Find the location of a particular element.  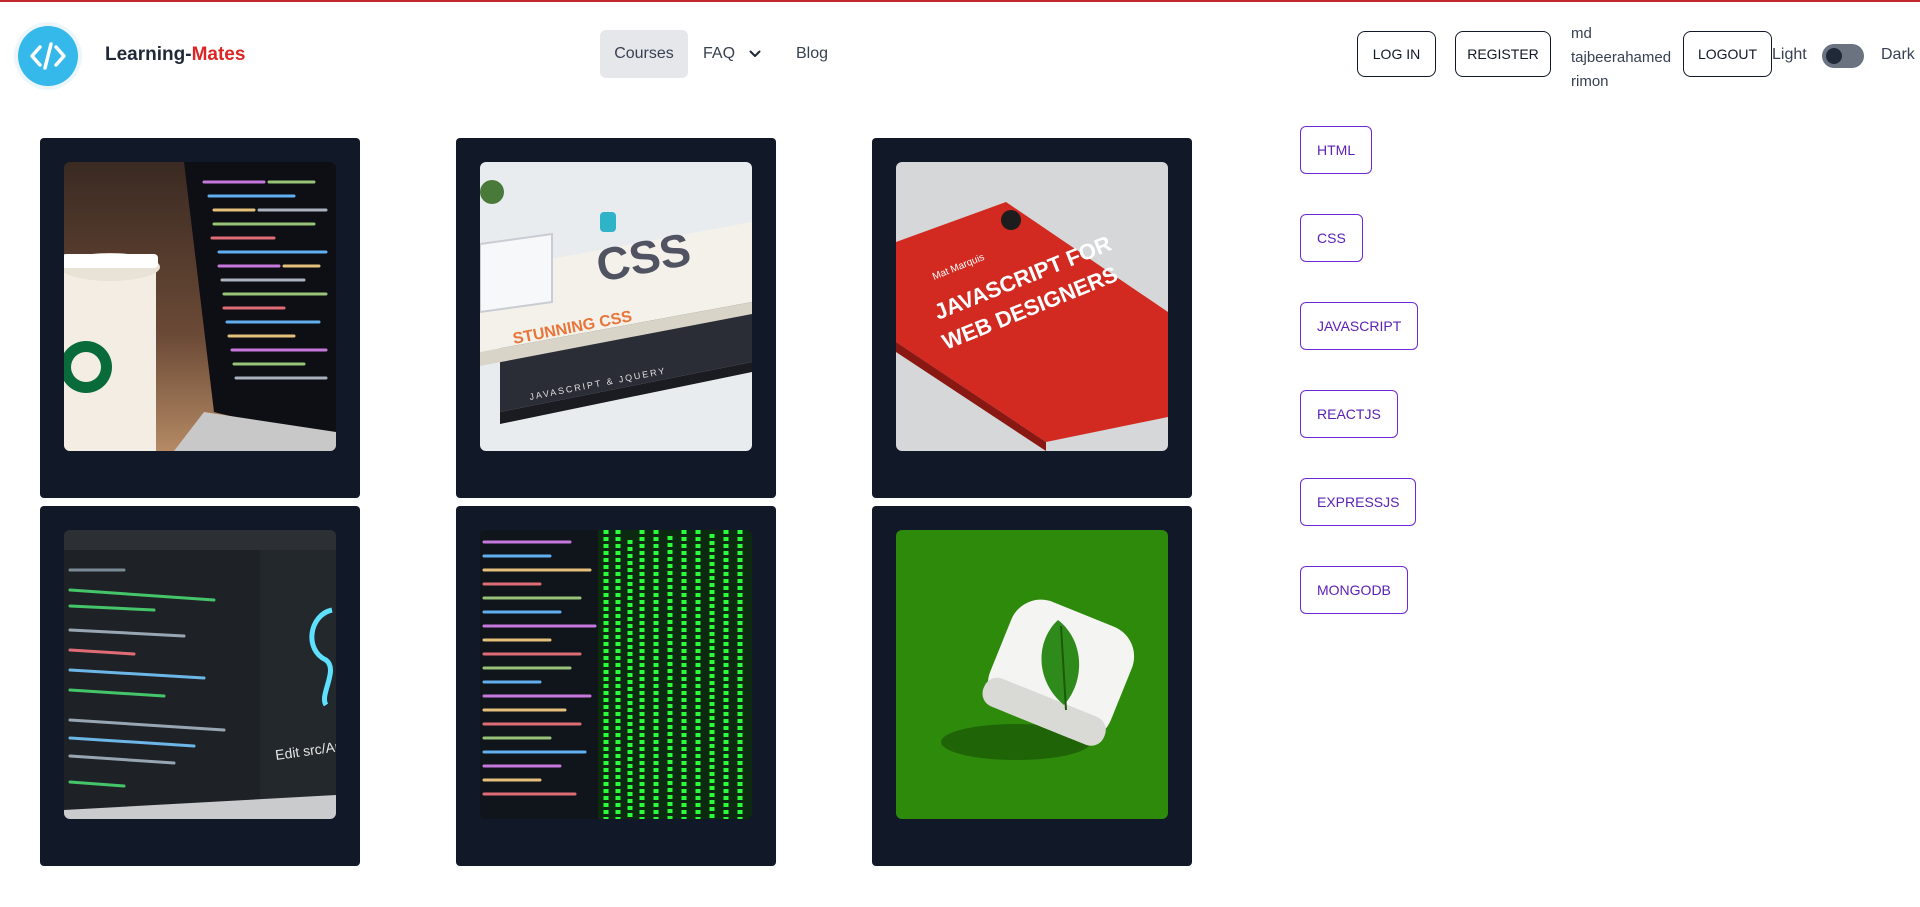

javascript-for-web-designers-book-photo: Mat Marquis JAVASCRIPT FOR WEB DESIGNERS is located at coordinates (1032, 306).